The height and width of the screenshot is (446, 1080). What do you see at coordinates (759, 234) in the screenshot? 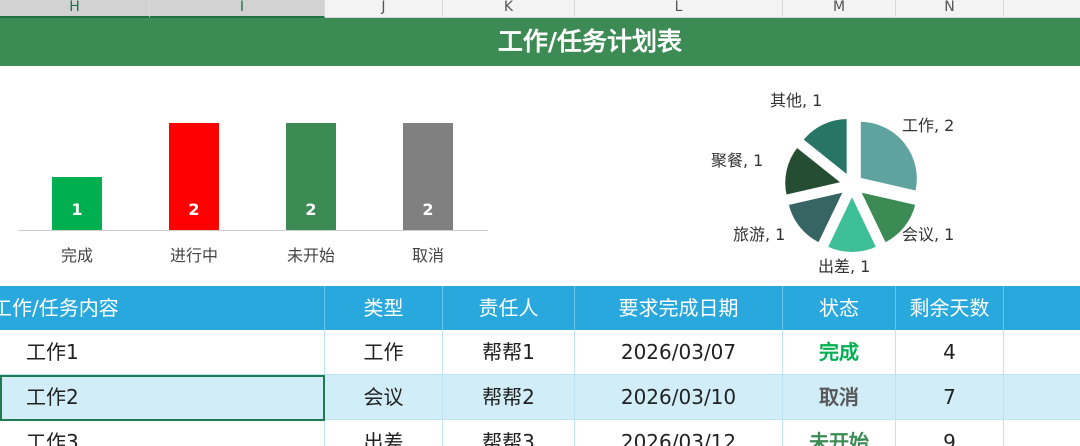
I see `pie-data-label: 旅游, 1` at bounding box center [759, 234].